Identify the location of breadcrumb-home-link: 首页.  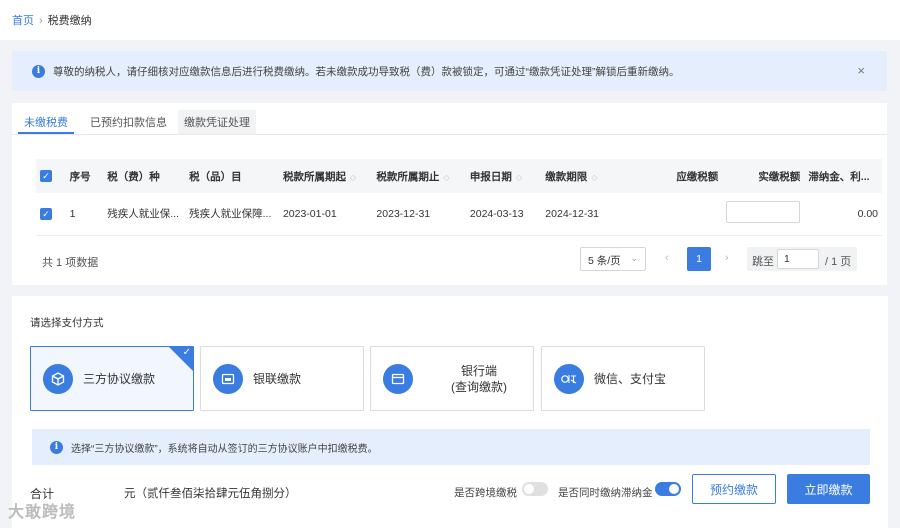
(23, 21).